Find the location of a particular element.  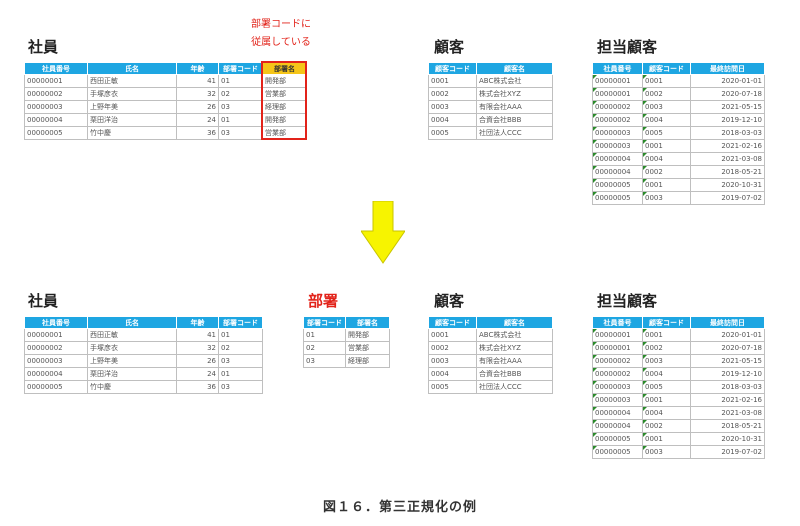

table-row: 00000004 0004 2021-03-08 is located at coordinates (678, 159).